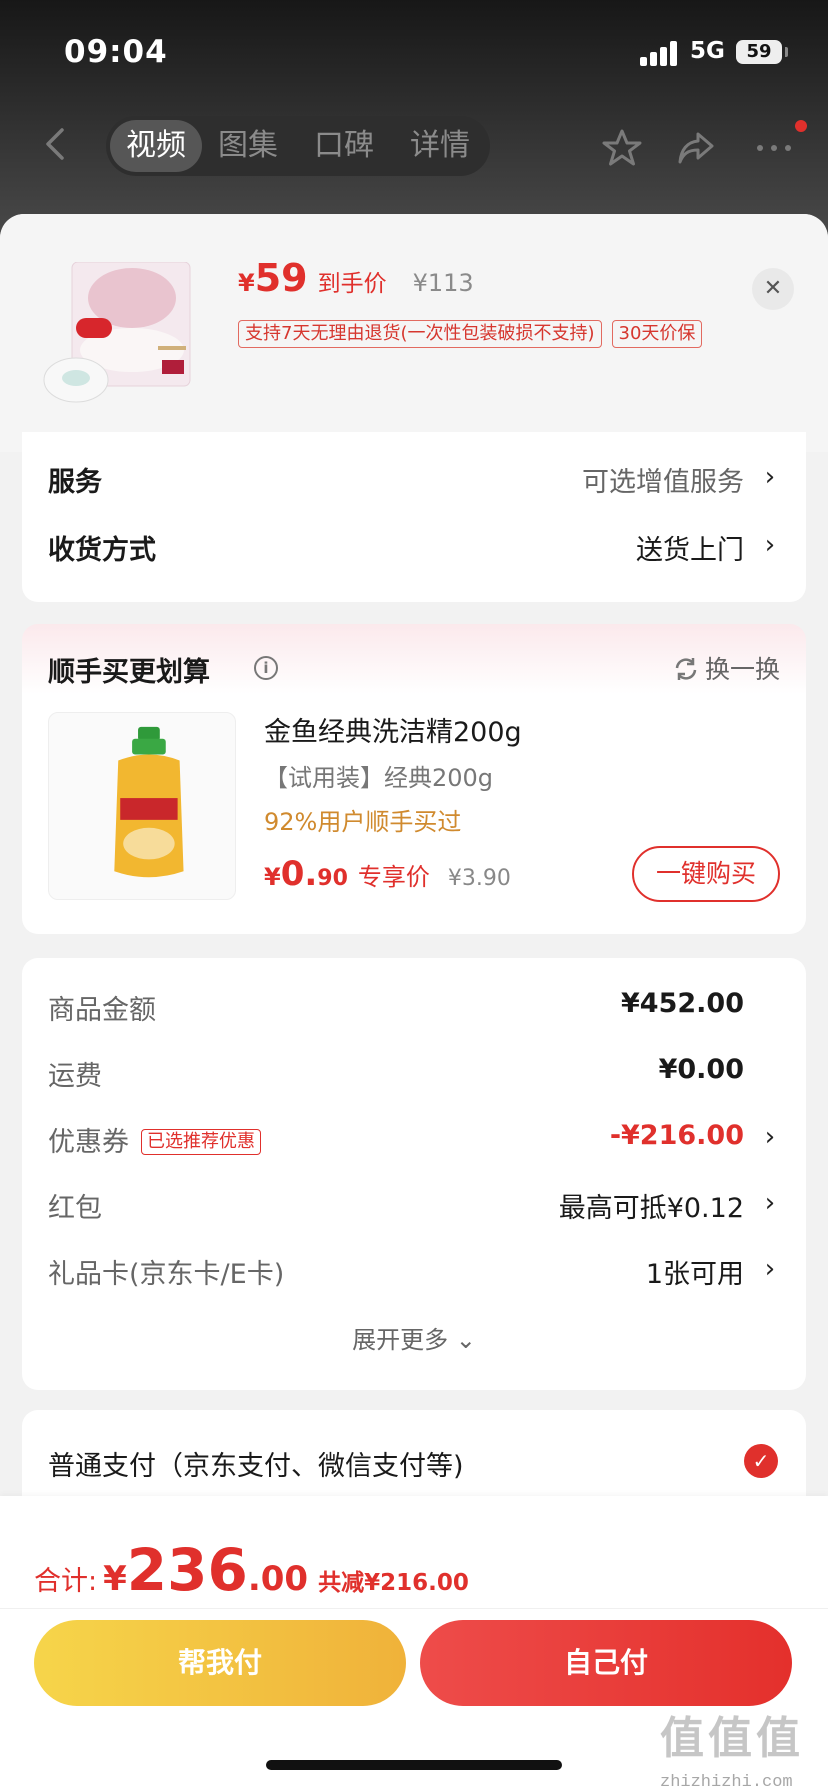 The image size is (828, 1792). What do you see at coordinates (220, 1663) in the screenshot?
I see `help-me-pay-button: 帮我付` at bounding box center [220, 1663].